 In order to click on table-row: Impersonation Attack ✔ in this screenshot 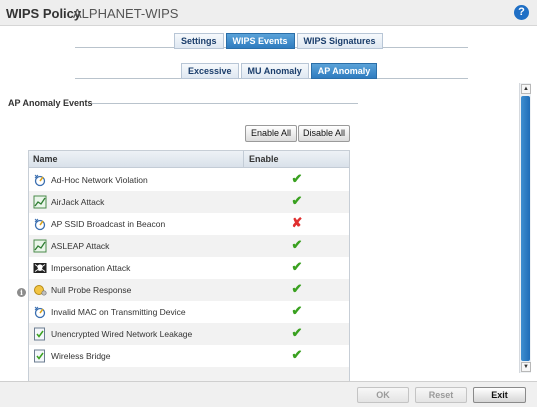, I will do `click(189, 268)`.